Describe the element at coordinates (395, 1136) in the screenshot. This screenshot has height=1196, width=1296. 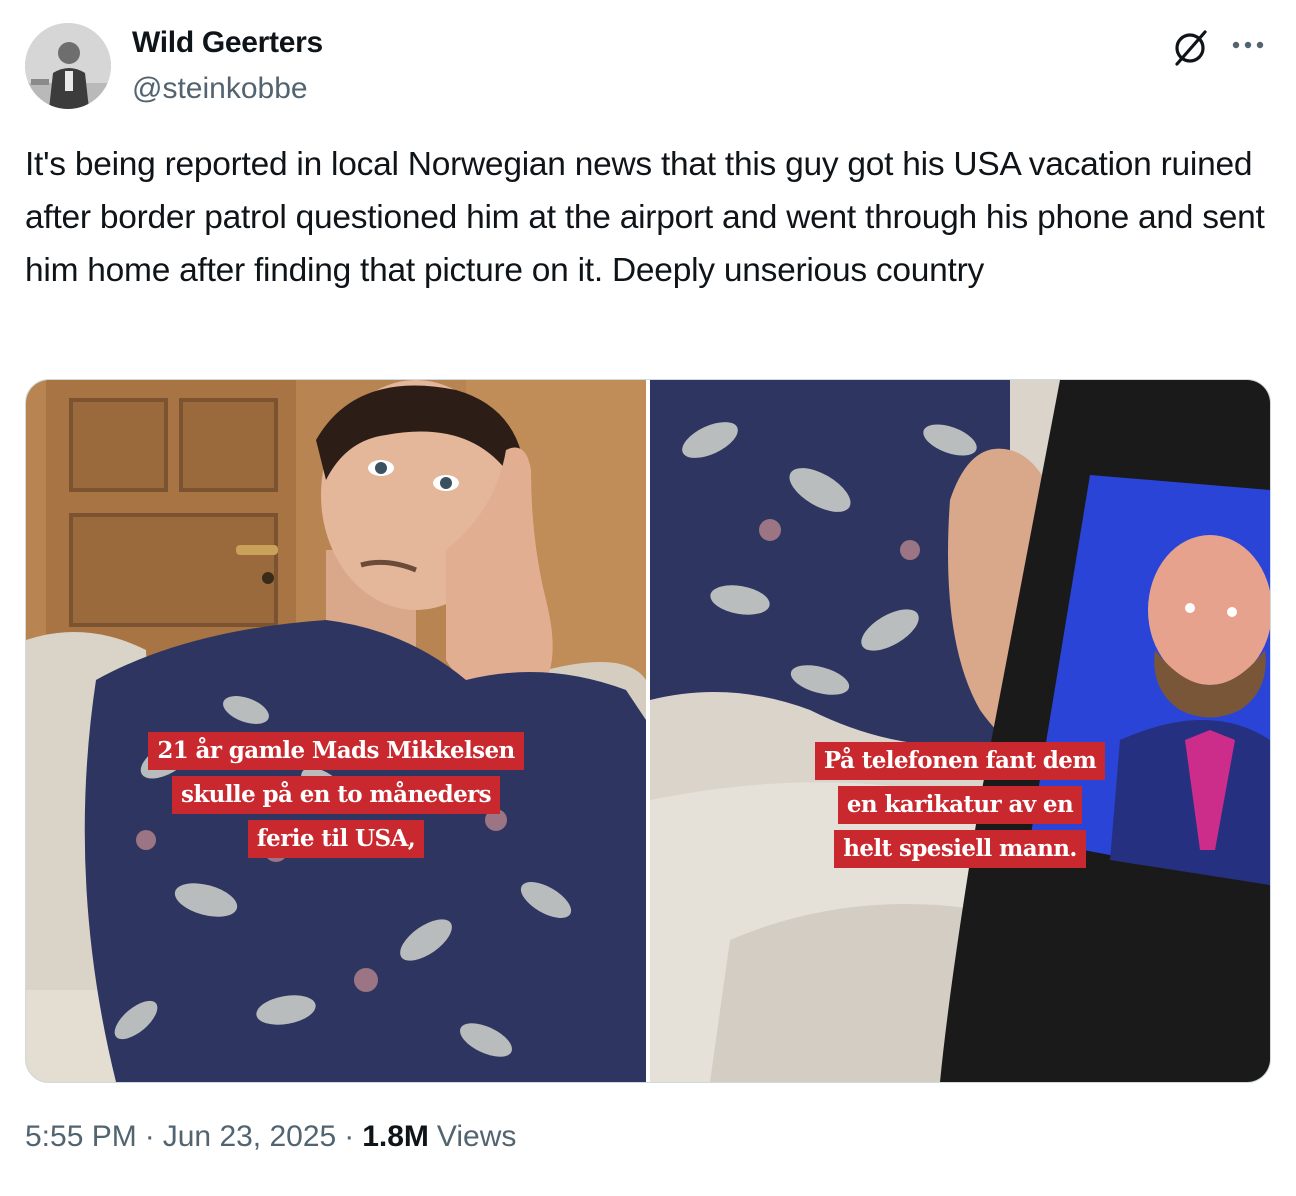
I see `views-count: 1.8M` at that location.